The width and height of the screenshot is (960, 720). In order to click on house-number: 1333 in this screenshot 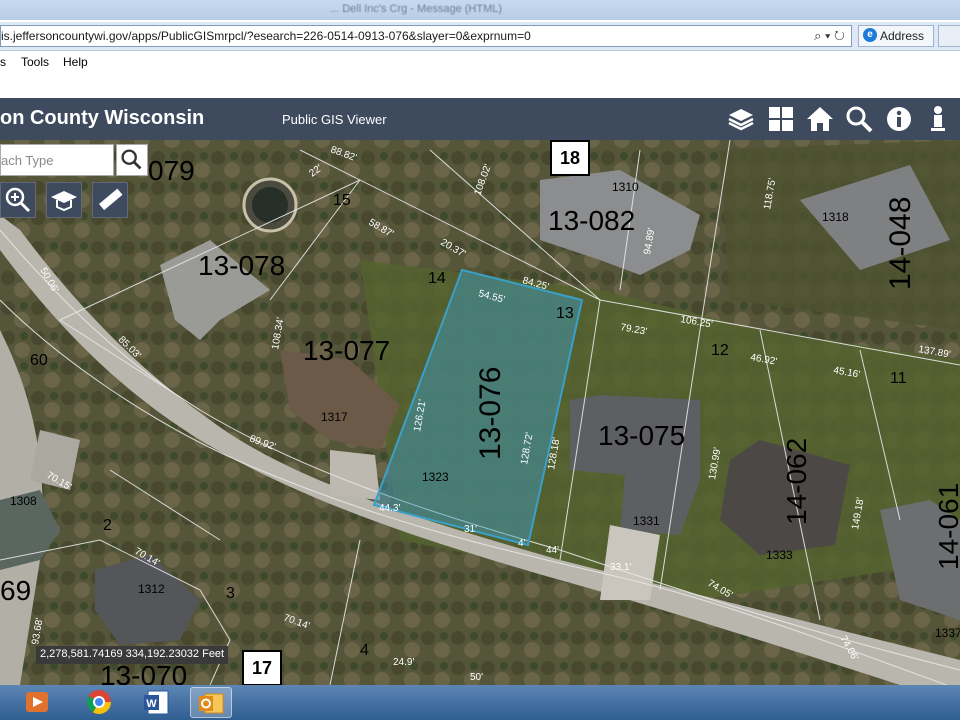, I will do `click(779, 555)`.